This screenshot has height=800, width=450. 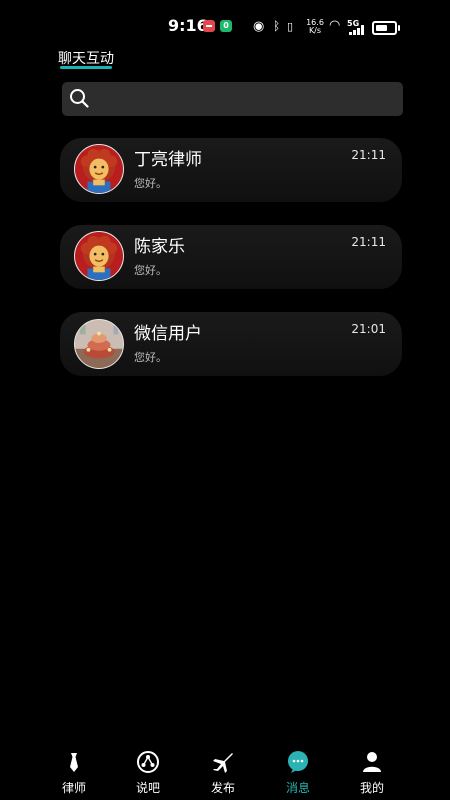 I want to click on bottom-nav: 律师 说吧 发布 消息 我的, so click(x=227, y=773).